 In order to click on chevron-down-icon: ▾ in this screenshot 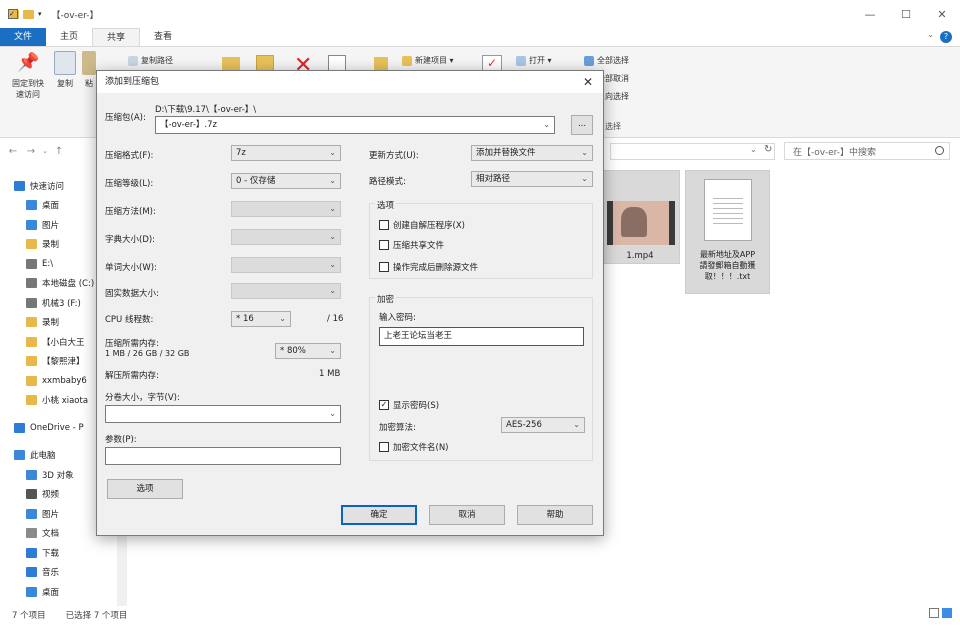, I will do `click(40, 14)`.